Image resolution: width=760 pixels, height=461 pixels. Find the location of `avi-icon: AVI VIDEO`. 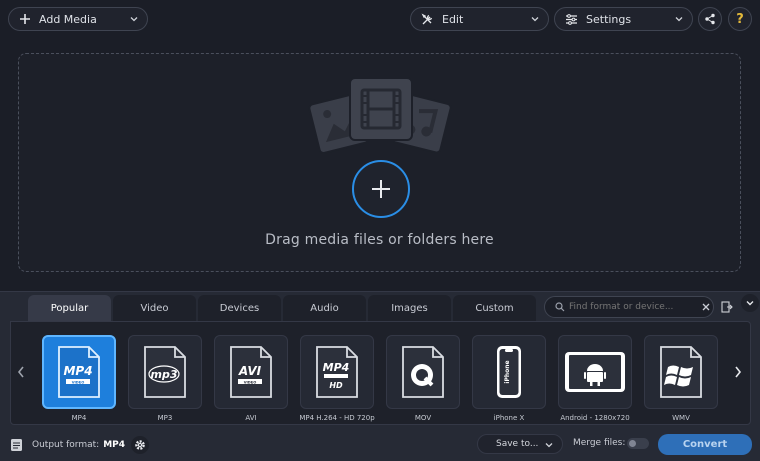

avi-icon: AVI VIDEO is located at coordinates (251, 372).